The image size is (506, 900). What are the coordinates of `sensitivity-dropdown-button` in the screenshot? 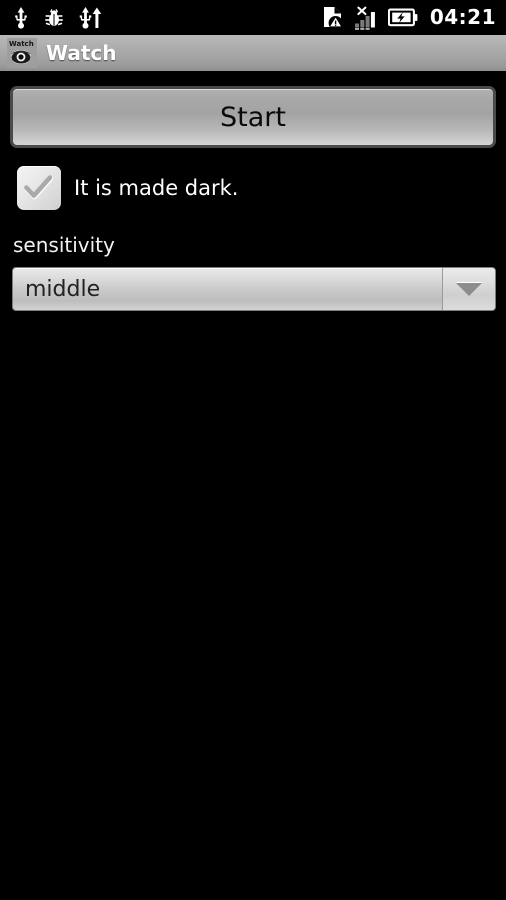 It's located at (469, 289).